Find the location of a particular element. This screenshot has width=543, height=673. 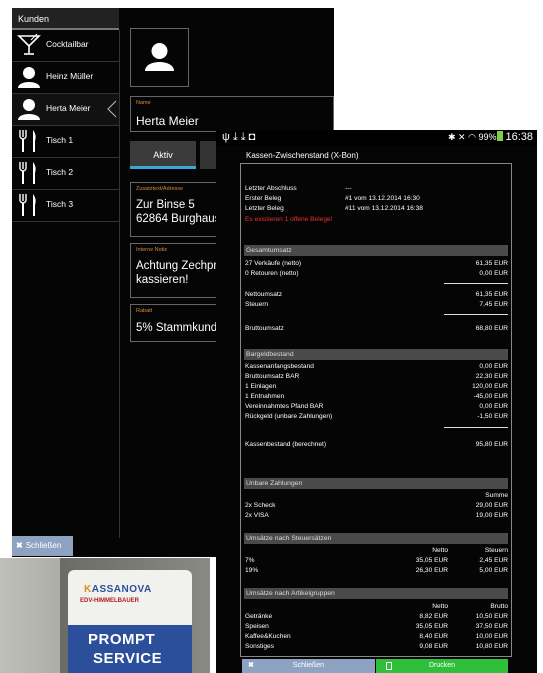

print-button: Drucken is located at coordinates (442, 666).